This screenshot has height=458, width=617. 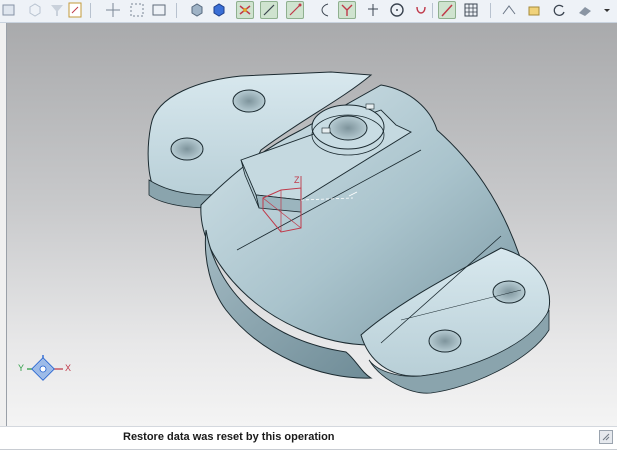 I want to click on move-icon, so click(x=113, y=10).